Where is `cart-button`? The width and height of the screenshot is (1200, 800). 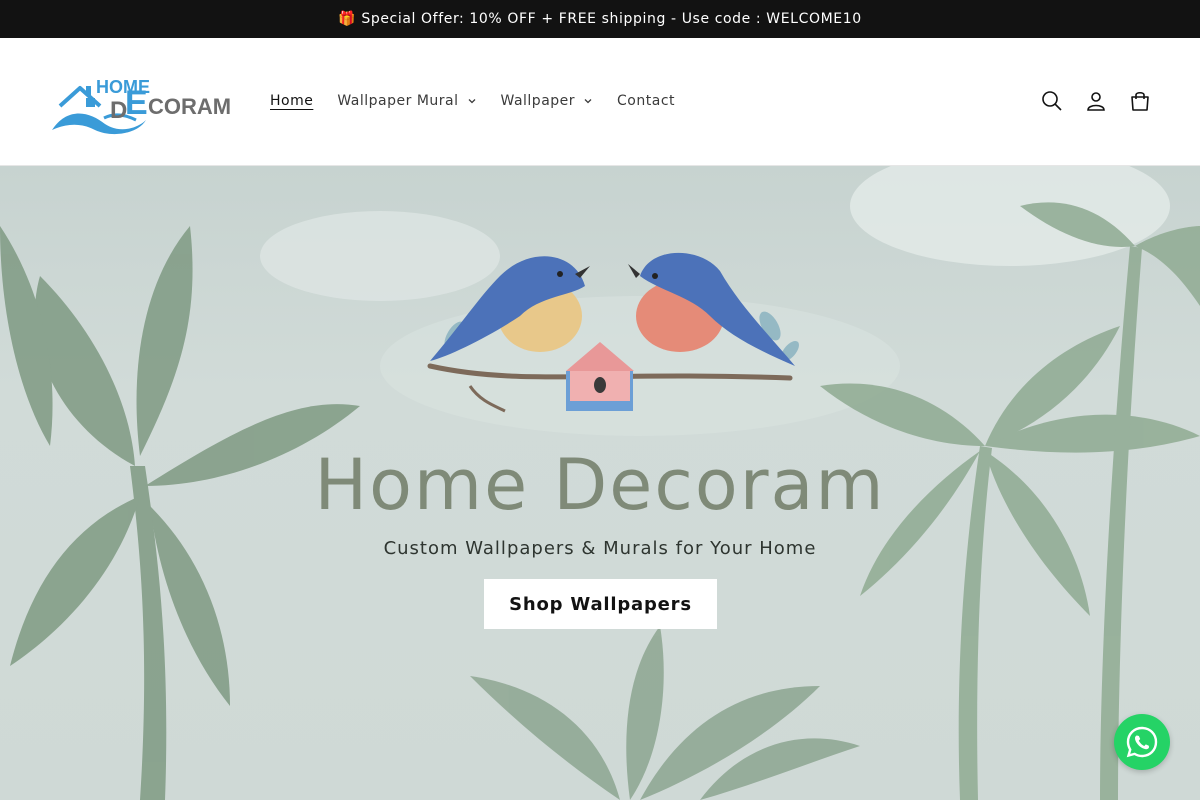
cart-button is located at coordinates (1140, 101).